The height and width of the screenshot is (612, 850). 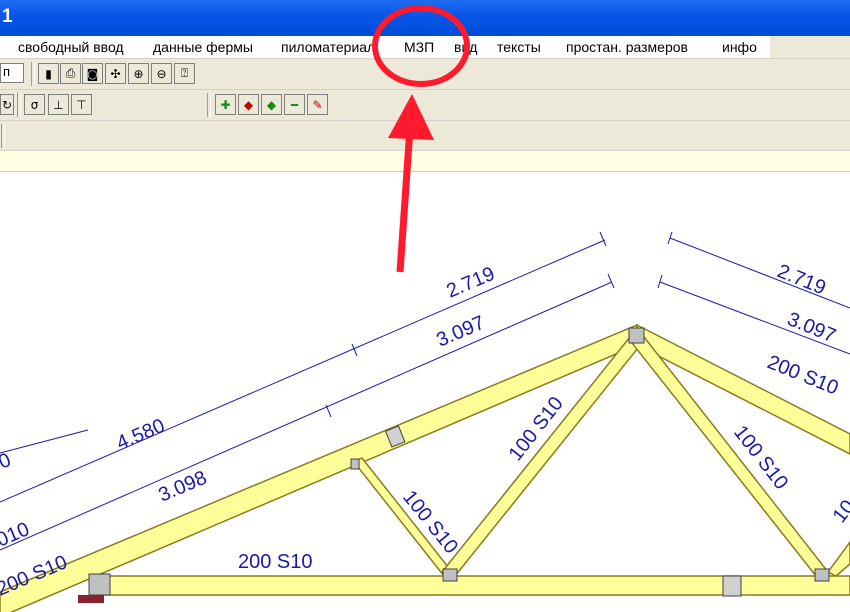 What do you see at coordinates (421, 46) in the screenshot?
I see `highlight-circle` at bounding box center [421, 46].